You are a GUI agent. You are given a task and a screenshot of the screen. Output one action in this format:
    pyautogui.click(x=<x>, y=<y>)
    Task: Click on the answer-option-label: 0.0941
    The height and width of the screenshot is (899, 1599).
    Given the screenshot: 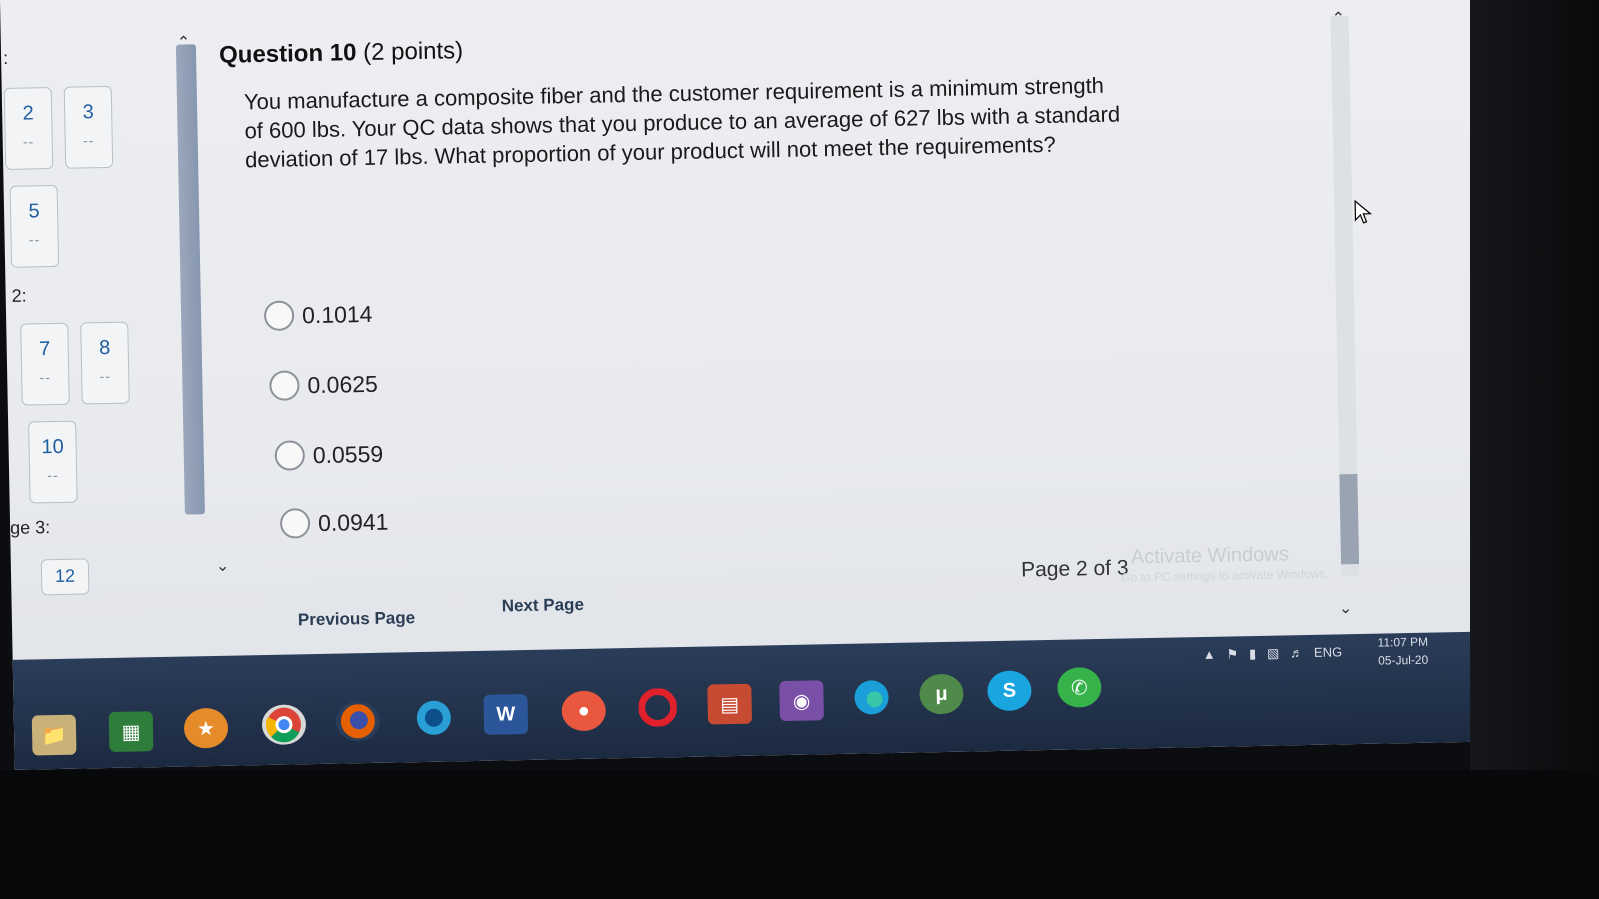 What is the action you would take?
    pyautogui.click(x=353, y=522)
    